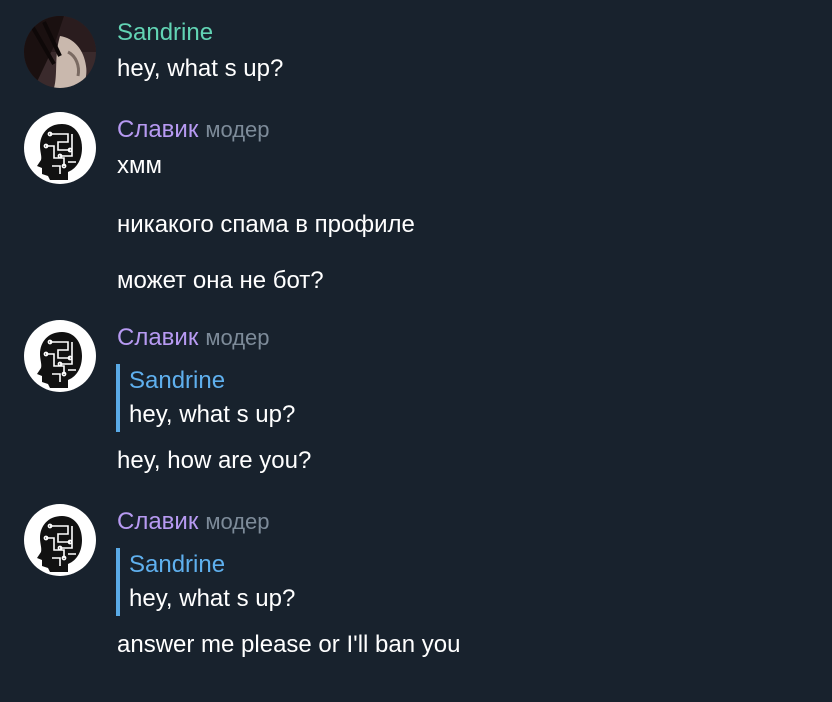 This screenshot has height=702, width=832. I want to click on message-text: никакого спама в профиле, so click(266, 224).